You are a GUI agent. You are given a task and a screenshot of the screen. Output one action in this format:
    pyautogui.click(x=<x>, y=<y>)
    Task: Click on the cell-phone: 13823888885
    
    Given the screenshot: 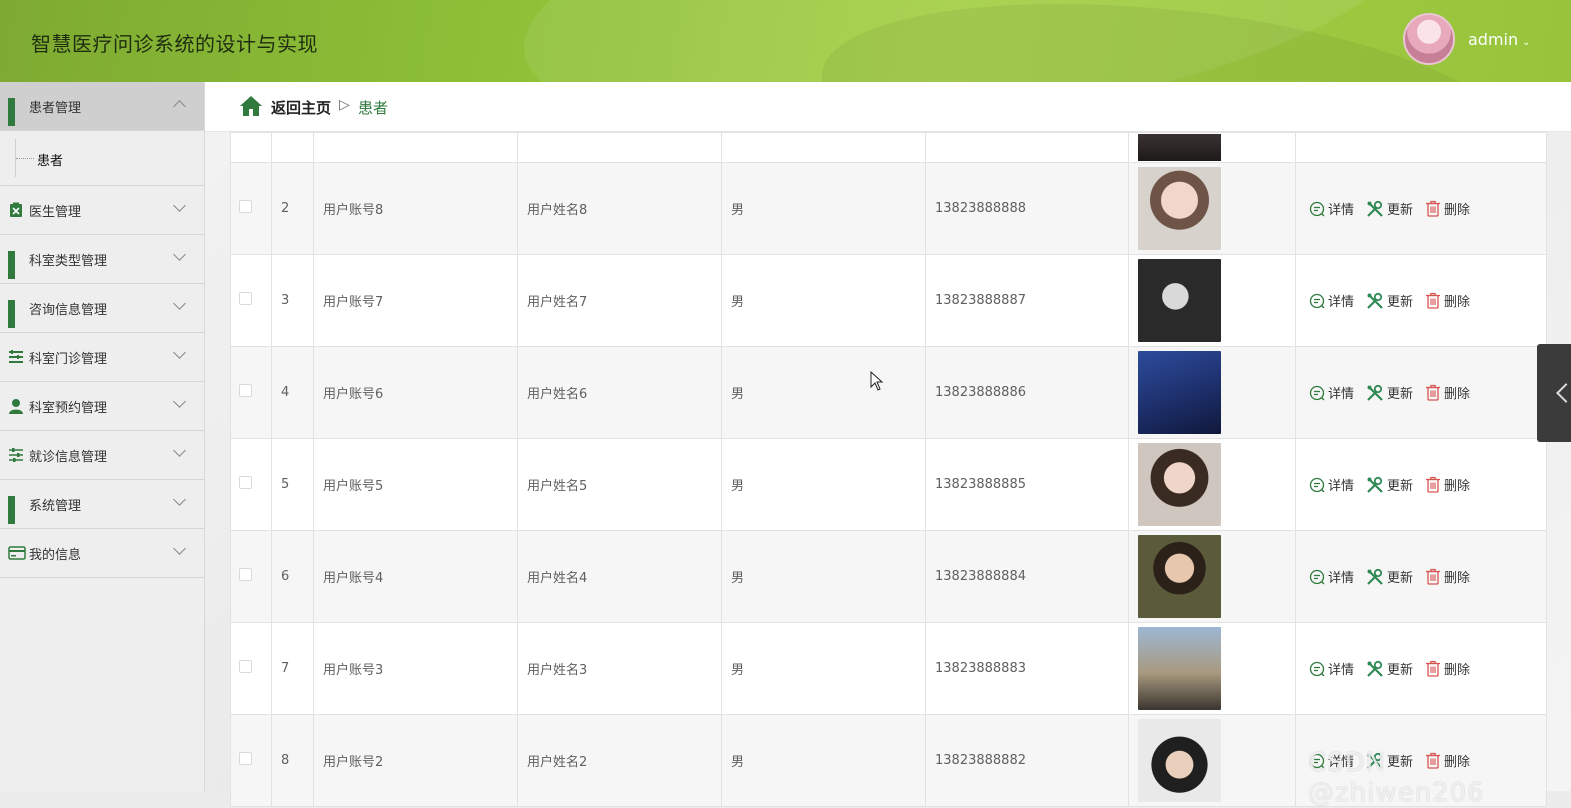 What is the action you would take?
    pyautogui.click(x=1027, y=484)
    